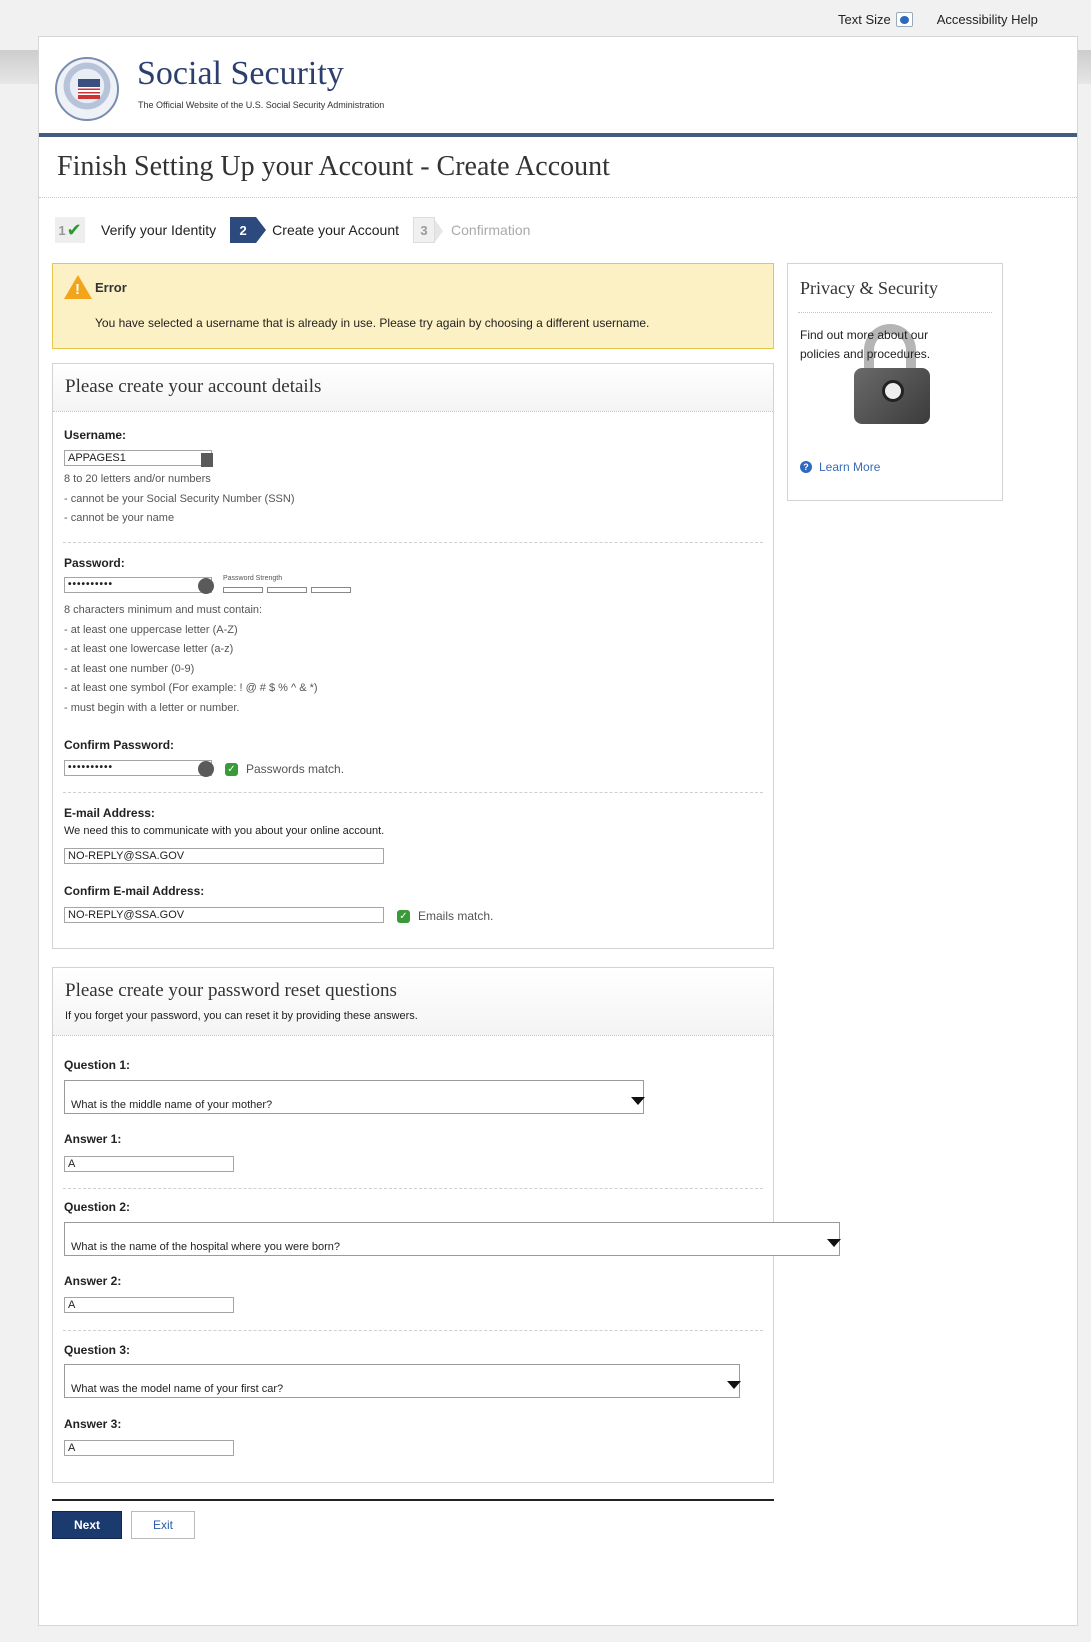 Image resolution: width=1091 pixels, height=1642 pixels. I want to click on utility-bar: Text Size Accessibility Help, so click(938, 19).